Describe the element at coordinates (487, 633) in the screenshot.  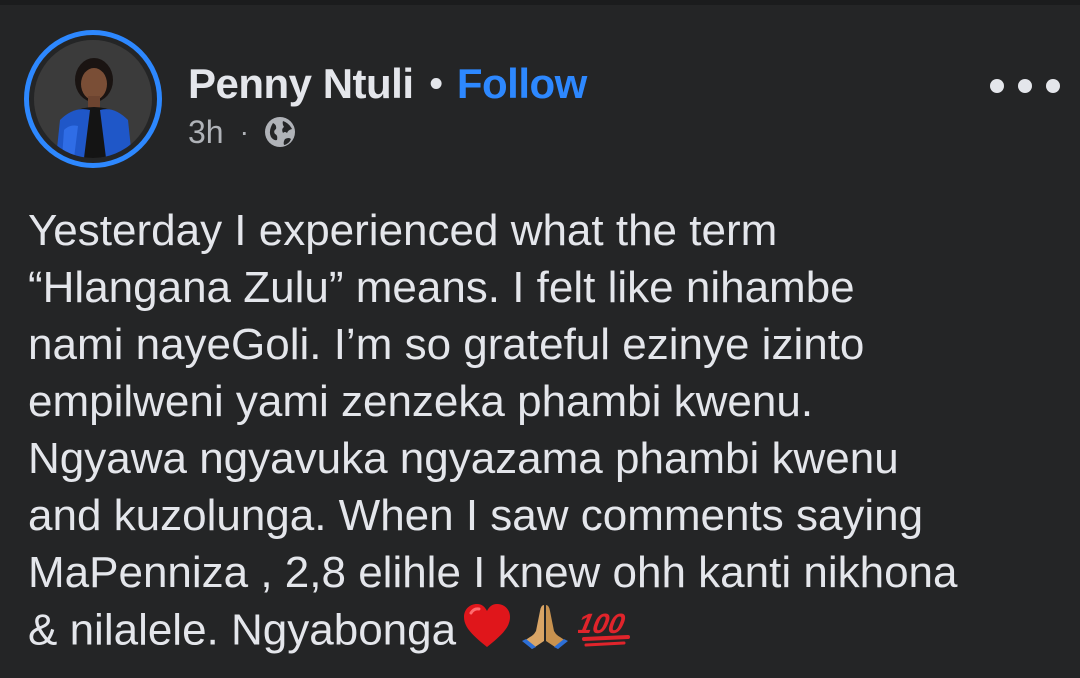
I see `heart-emoji` at that location.